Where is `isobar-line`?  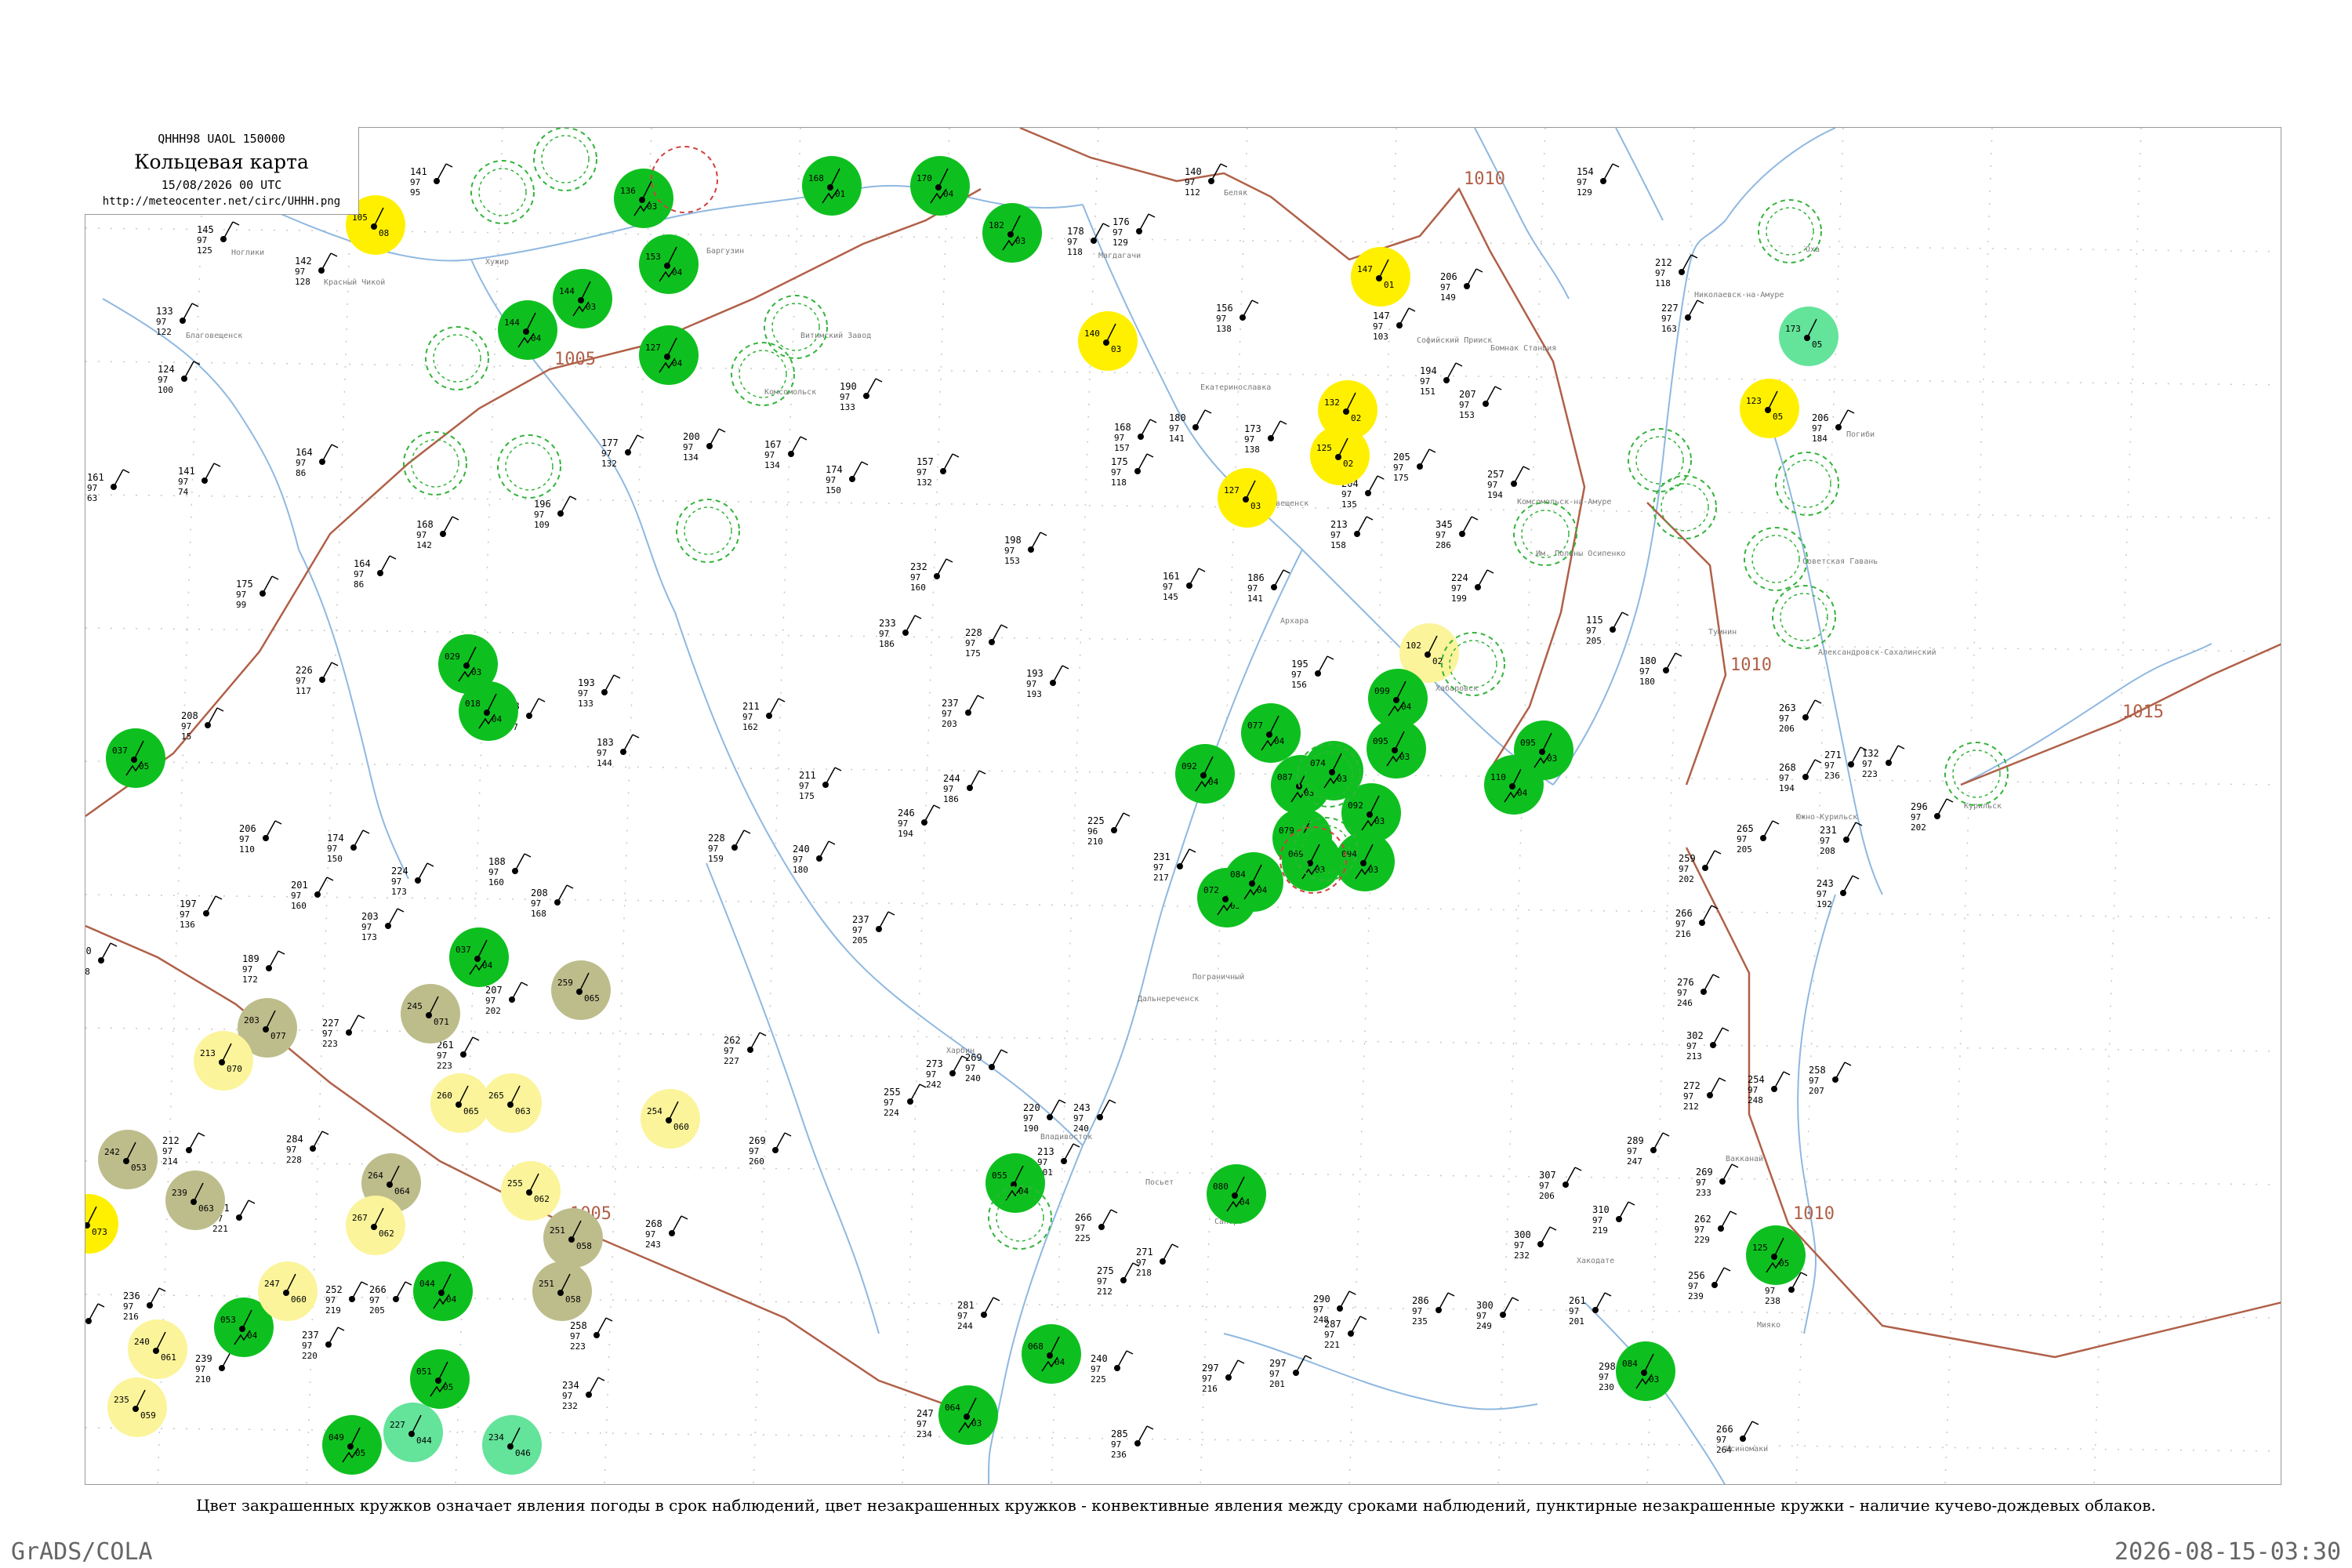
isobar-line is located at coordinates (2120, 714).